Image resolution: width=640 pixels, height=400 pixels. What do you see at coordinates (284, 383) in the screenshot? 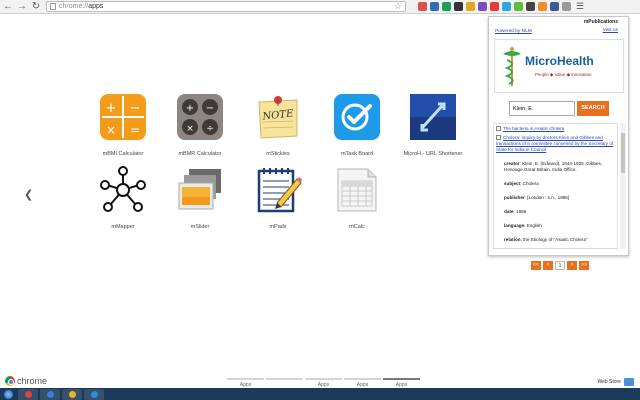
I see `page-tab` at bounding box center [284, 383].